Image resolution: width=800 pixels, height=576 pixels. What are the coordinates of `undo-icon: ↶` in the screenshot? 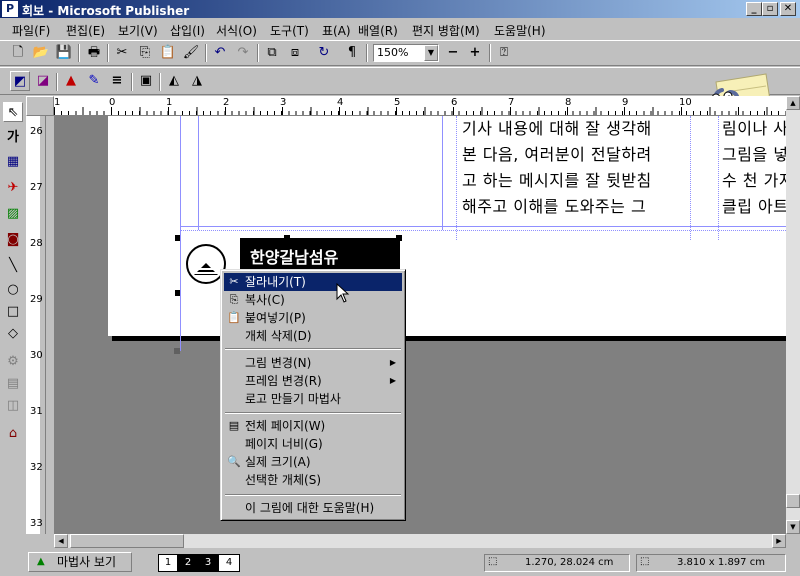 It's located at (220, 53).